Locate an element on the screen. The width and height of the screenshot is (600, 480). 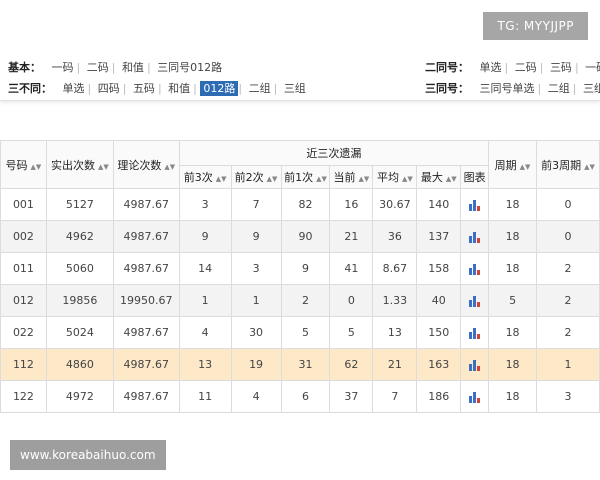
filter-threesame-single: 三同号单选 is located at coordinates (507, 88).